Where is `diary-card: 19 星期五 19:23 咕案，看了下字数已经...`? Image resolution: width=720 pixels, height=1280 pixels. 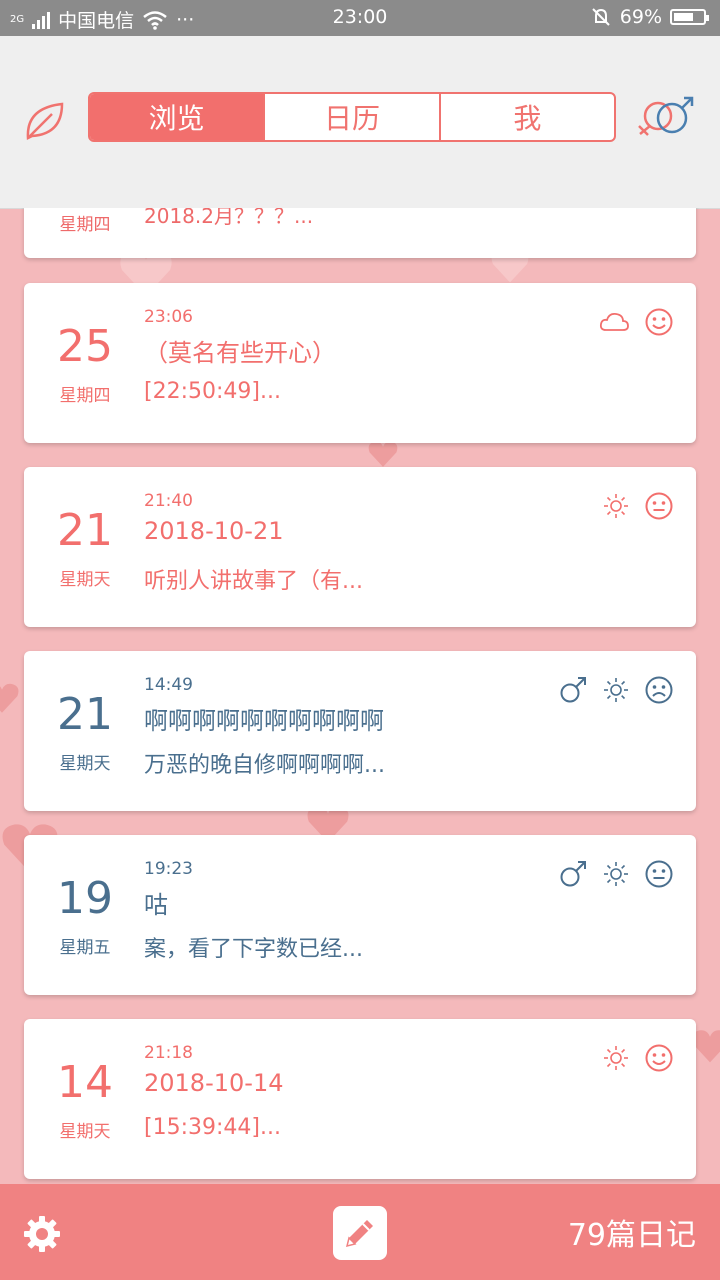 diary-card: 19 星期五 19:23 咕案，看了下字数已经... is located at coordinates (360, 915).